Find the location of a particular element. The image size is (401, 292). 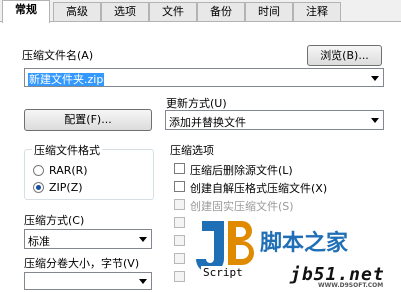

tab-files: 文件 is located at coordinates (173, 11).